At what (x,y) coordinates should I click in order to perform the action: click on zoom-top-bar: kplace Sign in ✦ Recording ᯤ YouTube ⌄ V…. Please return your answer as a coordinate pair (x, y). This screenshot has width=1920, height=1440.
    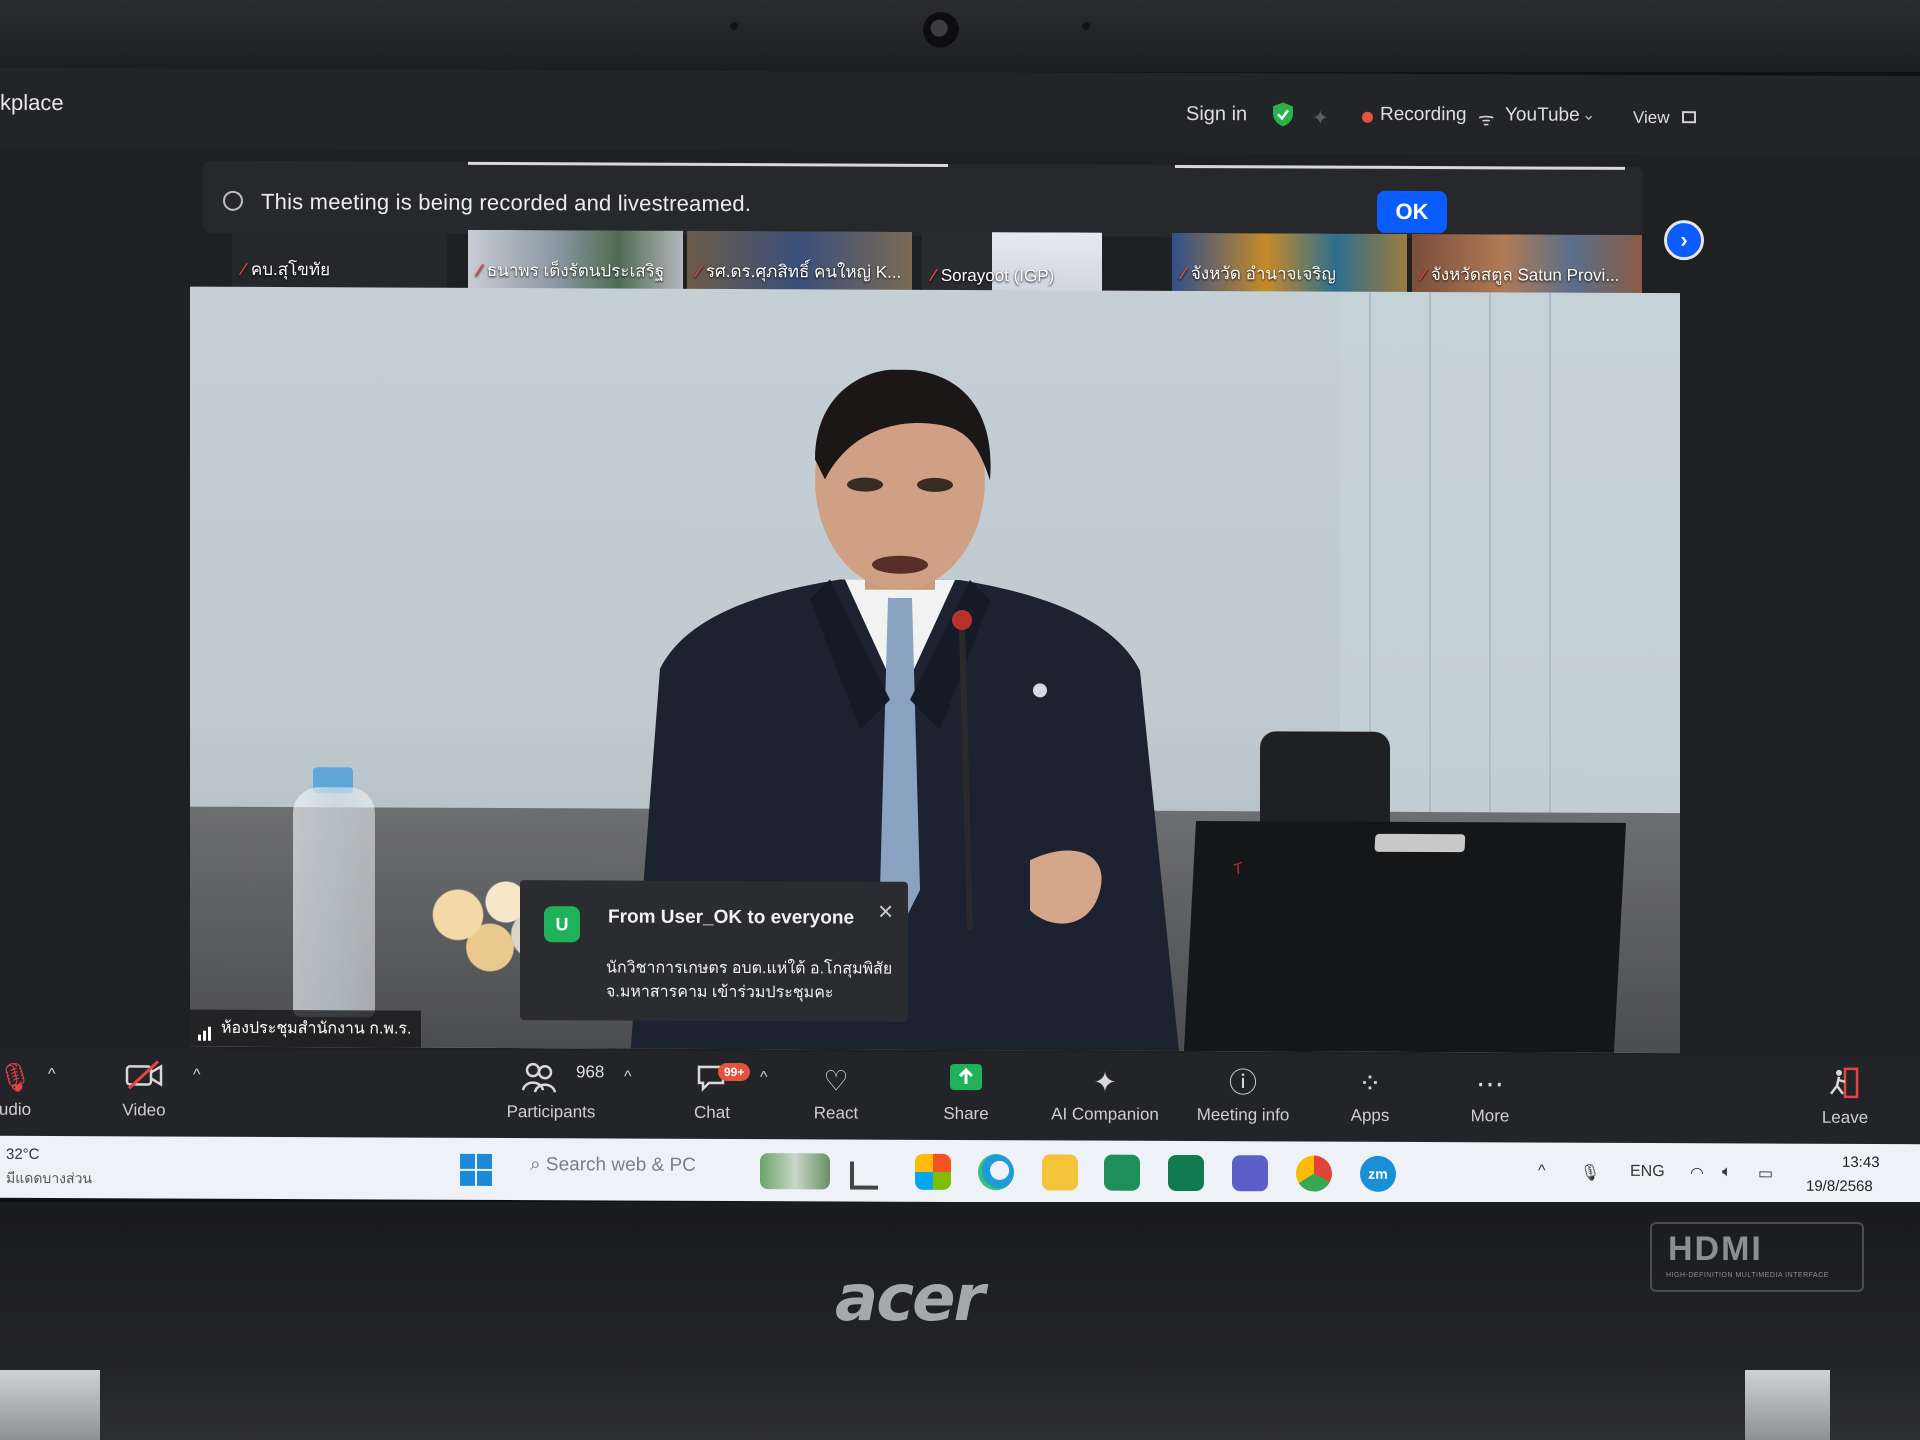
    Looking at the image, I should click on (960, 112).